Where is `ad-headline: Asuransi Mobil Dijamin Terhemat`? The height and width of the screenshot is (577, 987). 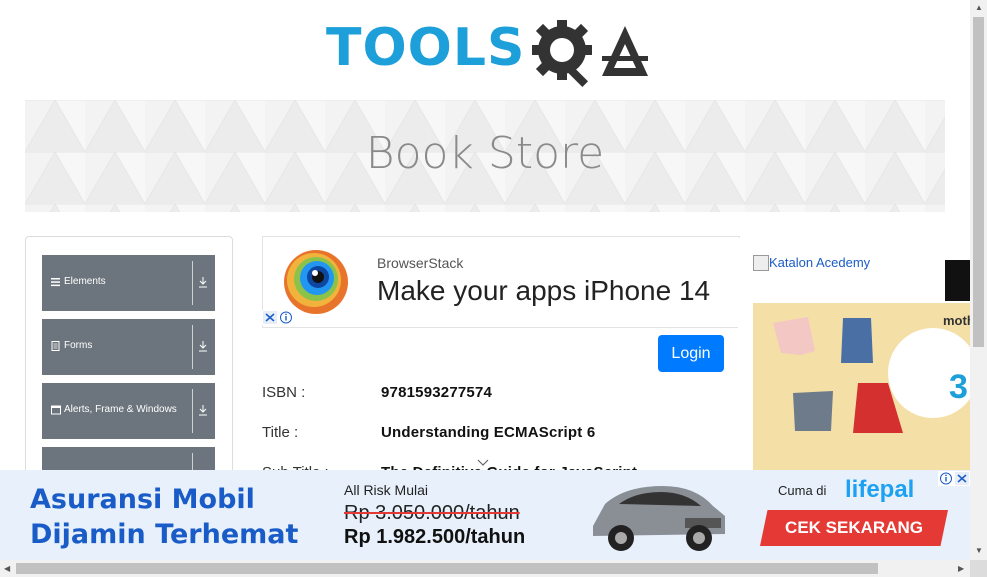
ad-headline: Asuransi Mobil Dijamin Terhemat is located at coordinates (164, 517).